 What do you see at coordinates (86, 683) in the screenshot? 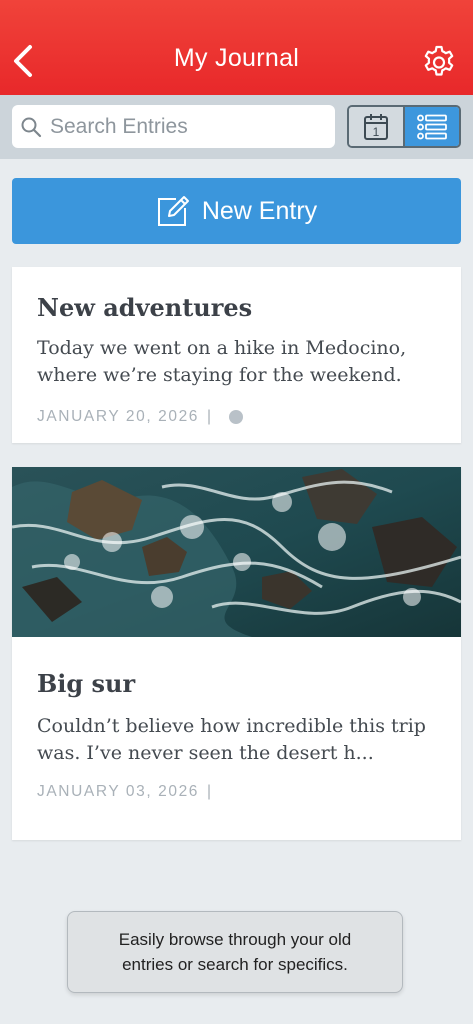
I see `entry-title: Big sur` at bounding box center [86, 683].